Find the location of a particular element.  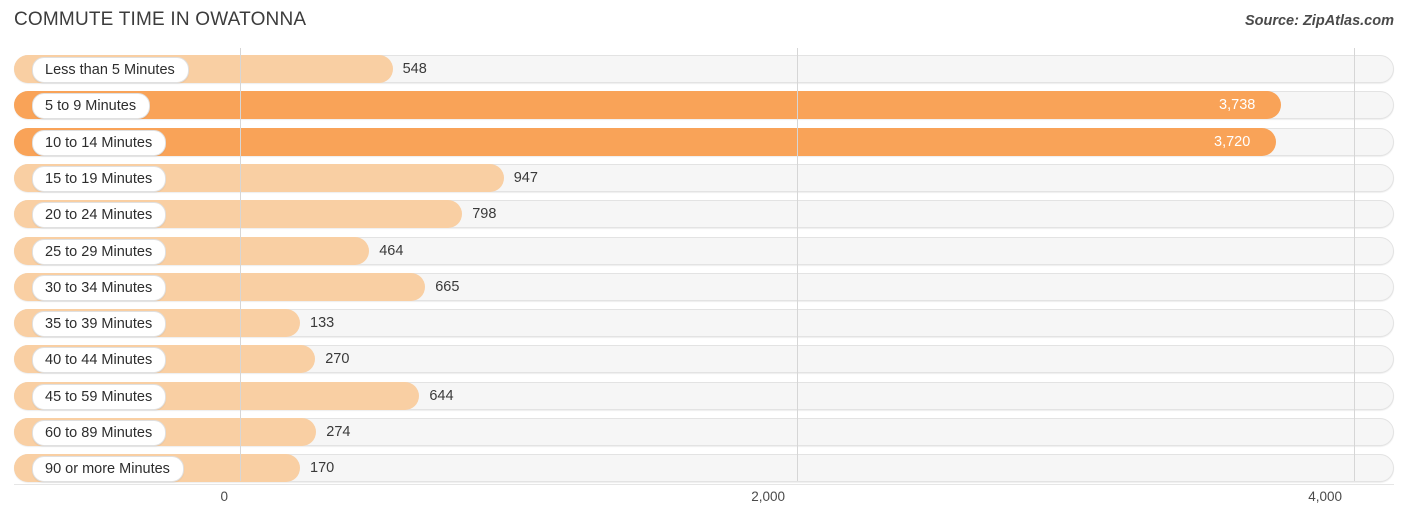

x-axis-tick-label: 2,000 is located at coordinates (768, 496).